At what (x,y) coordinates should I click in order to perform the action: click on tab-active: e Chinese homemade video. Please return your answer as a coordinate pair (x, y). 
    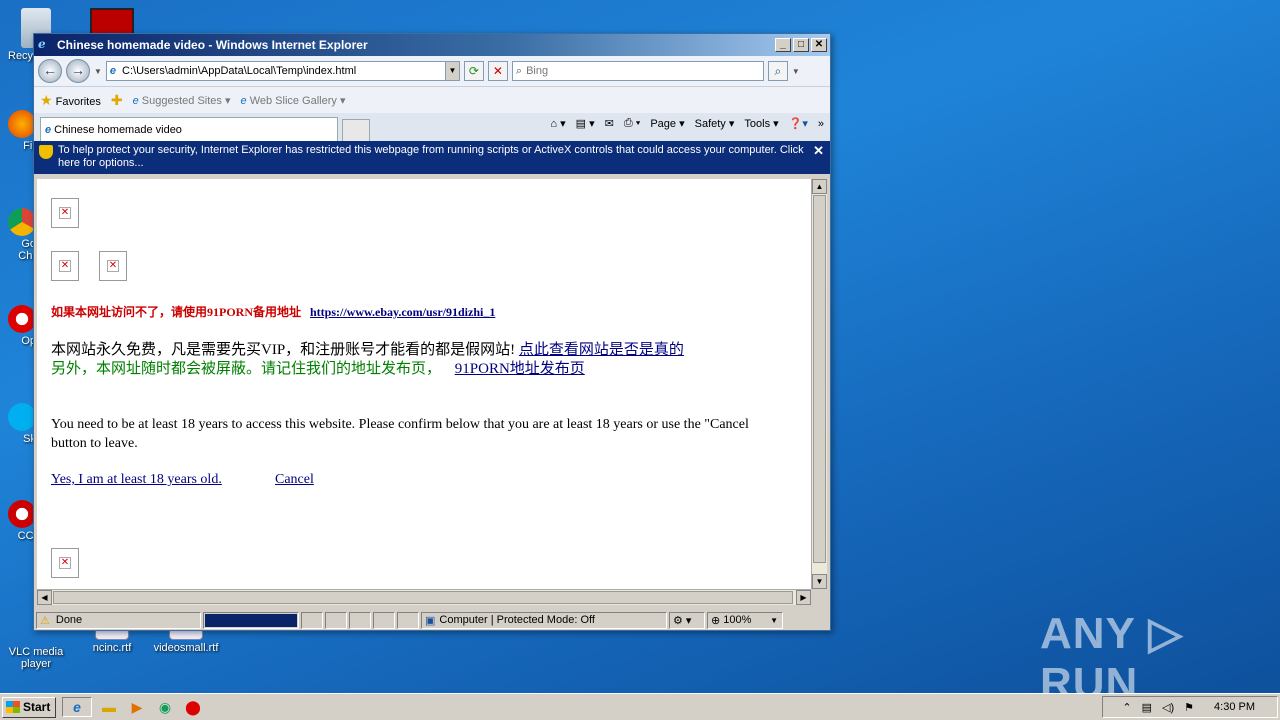
    Looking at the image, I should click on (189, 129).